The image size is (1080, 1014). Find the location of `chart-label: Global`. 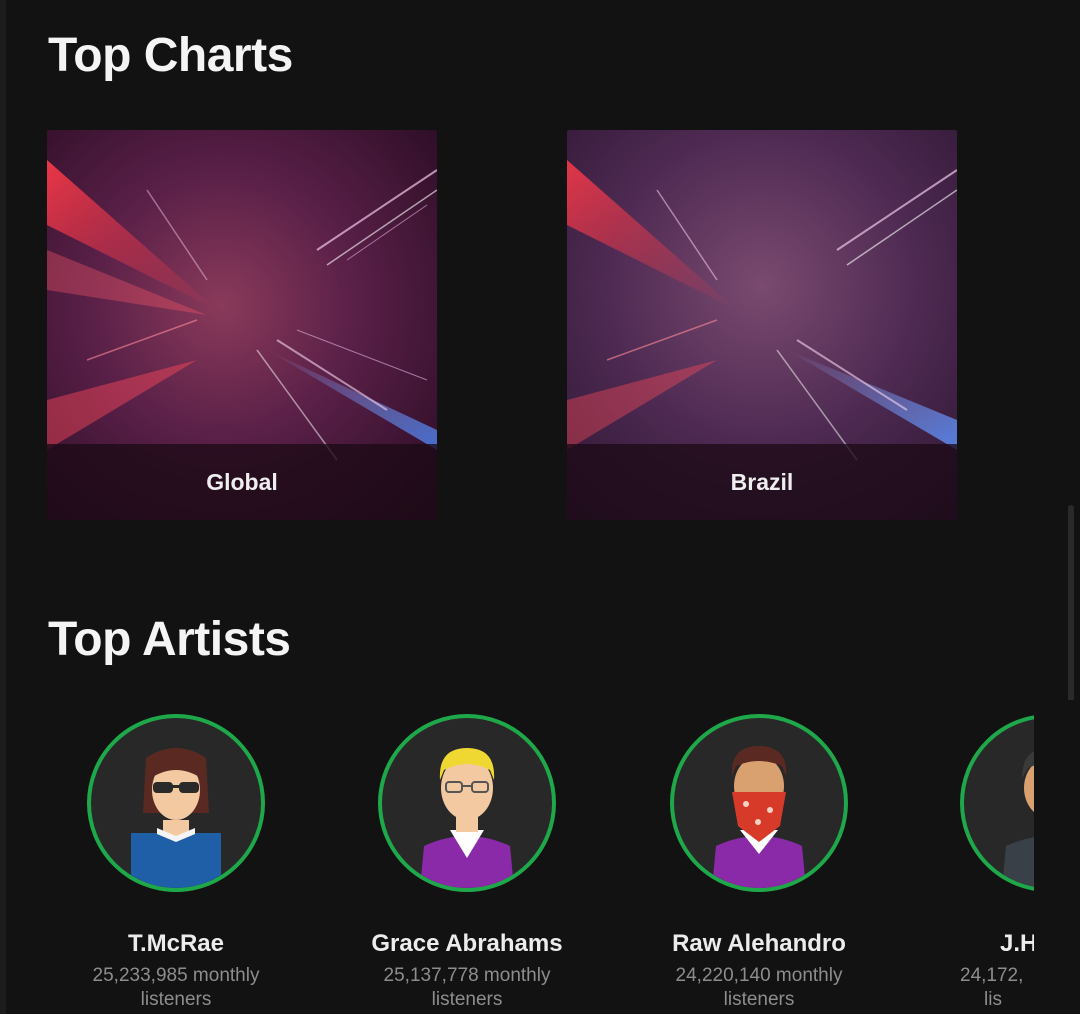

chart-label: Global is located at coordinates (242, 481).